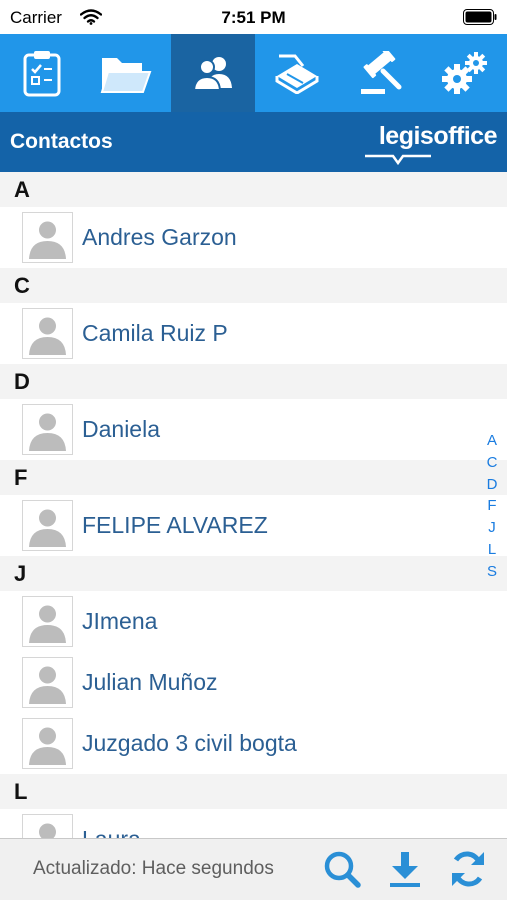 The image size is (507, 900). I want to click on contact-row: Laura, so click(253, 823).